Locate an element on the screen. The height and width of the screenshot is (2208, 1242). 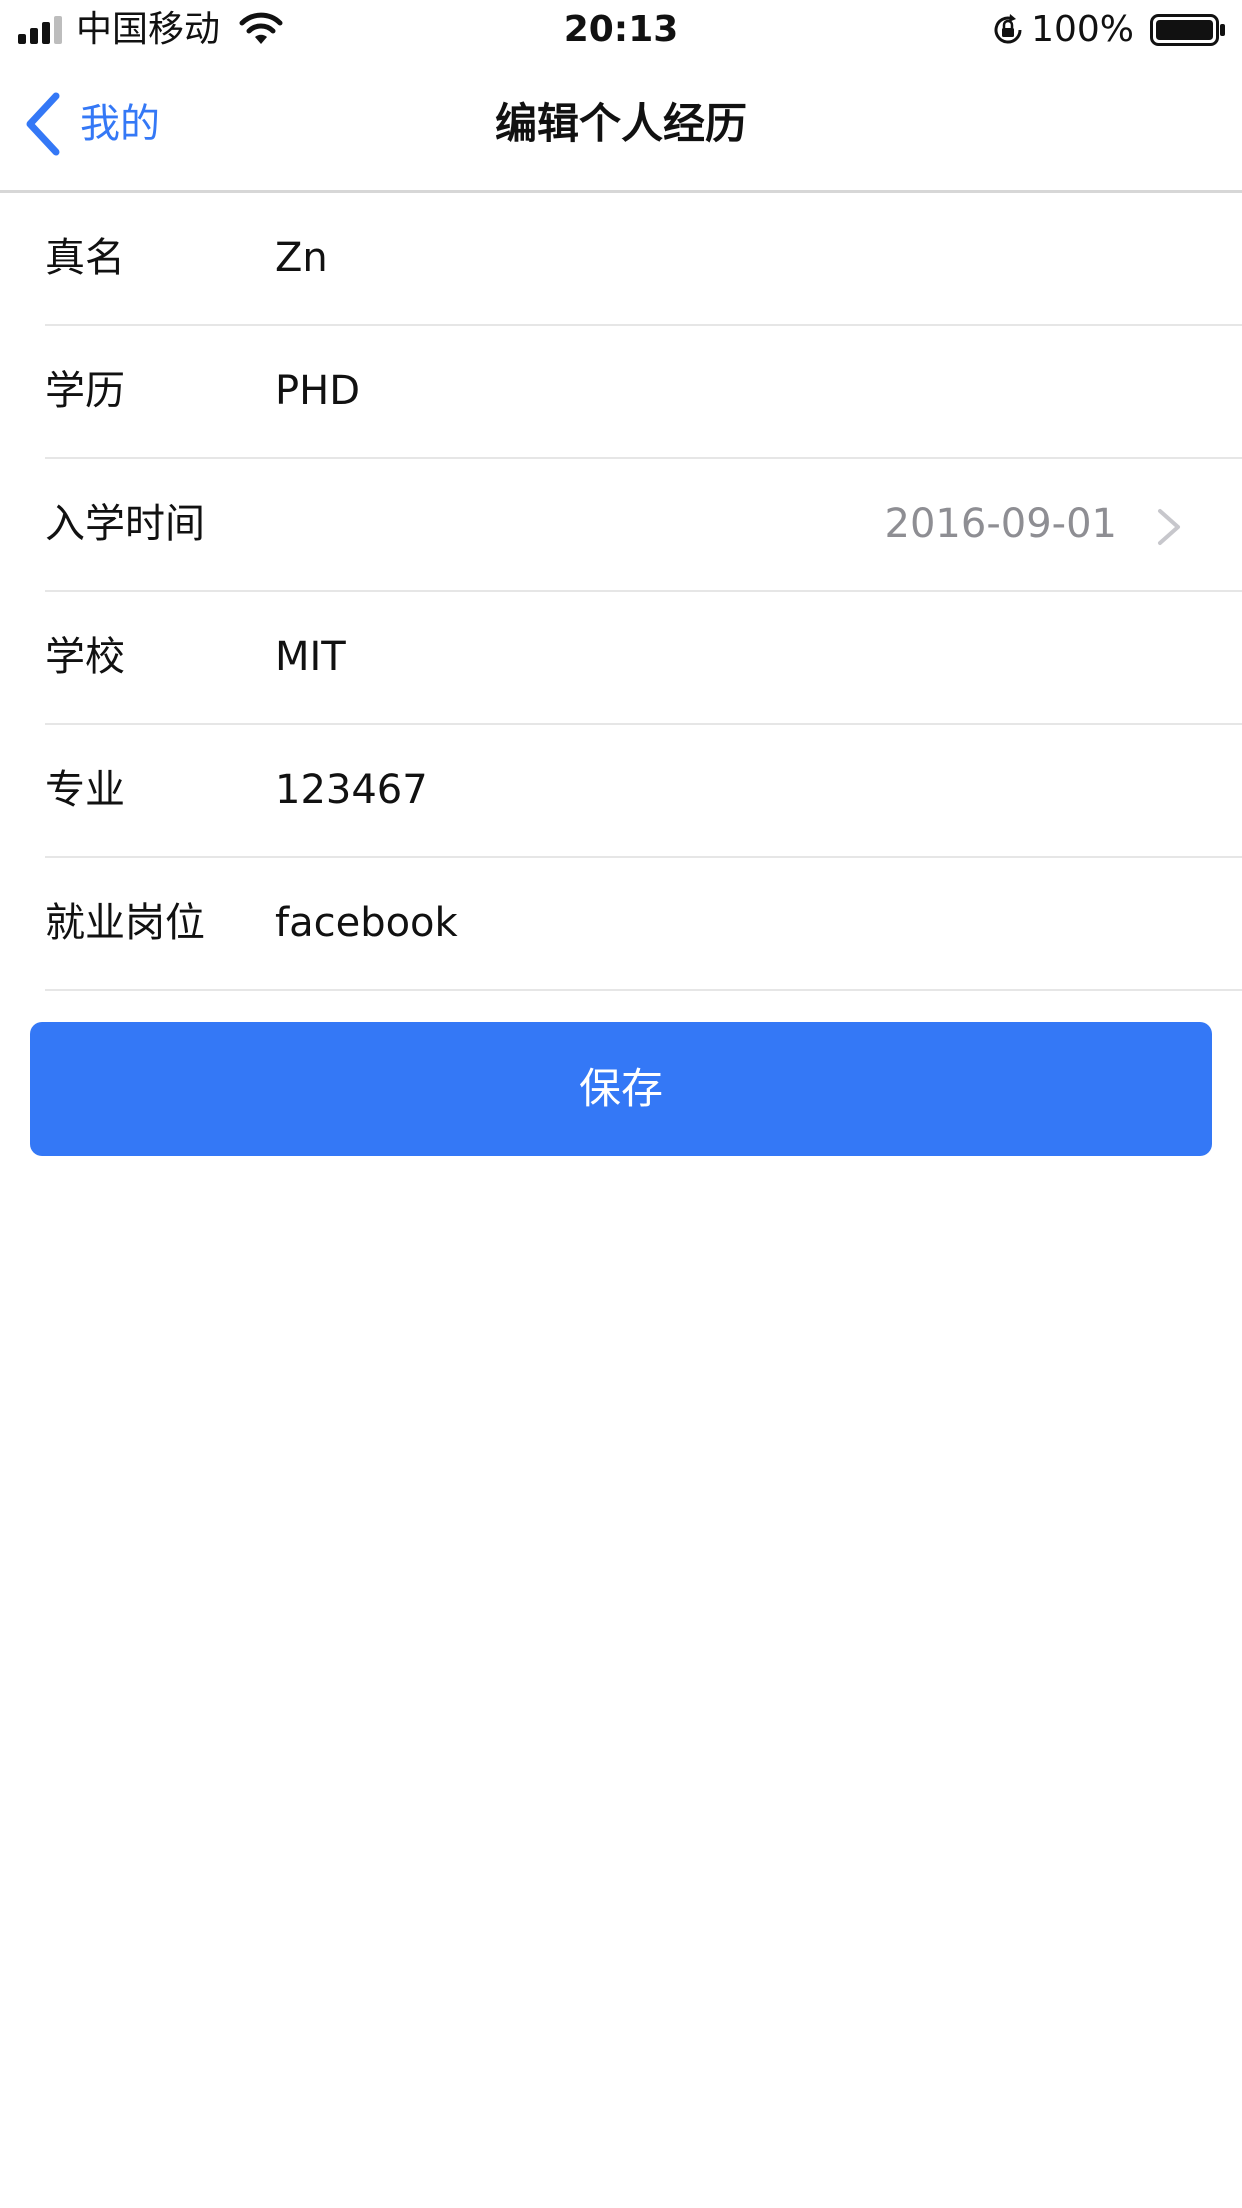
form-row-job-position: 就业岗位 facebook is located at coordinates (643, 924).